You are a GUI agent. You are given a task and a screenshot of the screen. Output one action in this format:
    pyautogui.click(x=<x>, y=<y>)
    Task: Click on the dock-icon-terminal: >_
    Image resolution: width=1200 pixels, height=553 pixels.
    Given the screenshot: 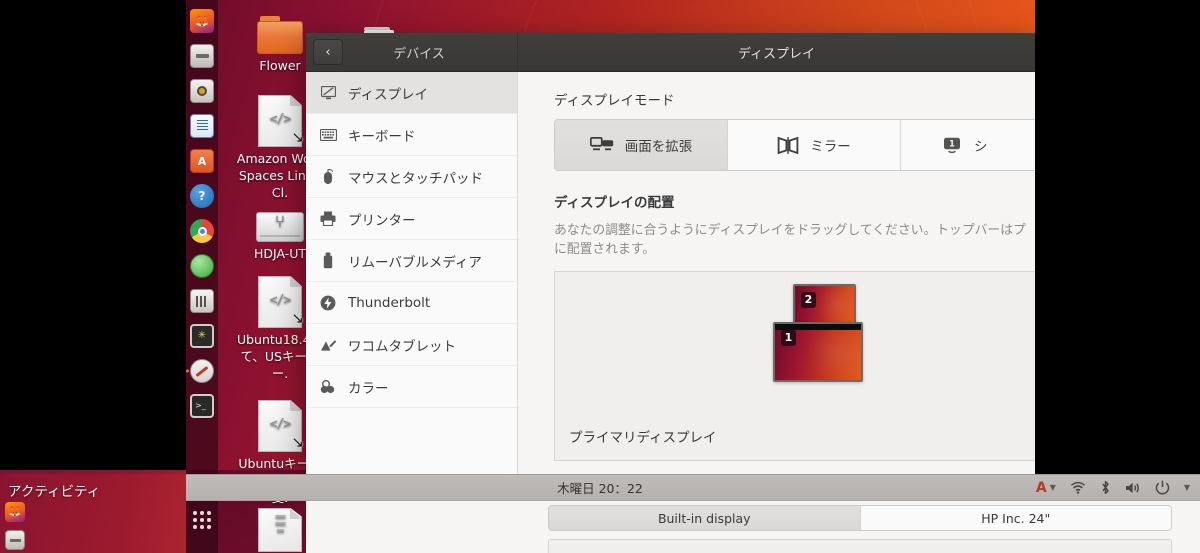 What is the action you would take?
    pyautogui.click(x=202, y=406)
    